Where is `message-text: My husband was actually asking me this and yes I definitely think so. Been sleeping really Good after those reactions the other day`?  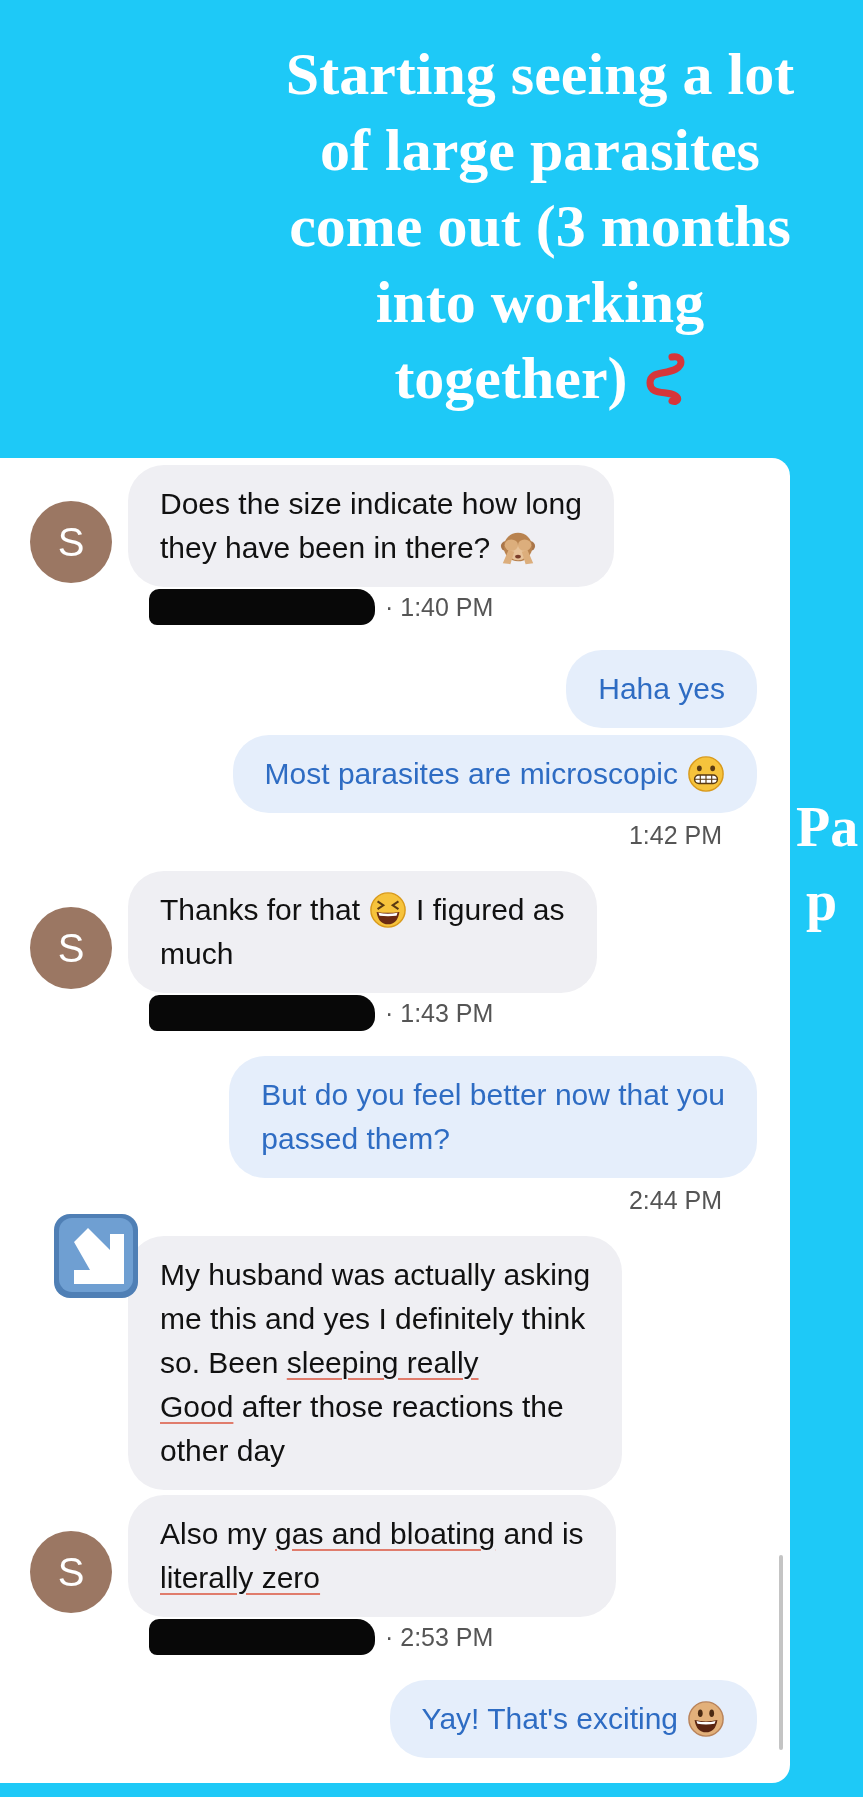
message-text: My husband was actually asking me this and yes I definitely think so. Been sleeping really Good after those reactions the other day is located at coordinates (375, 1363).